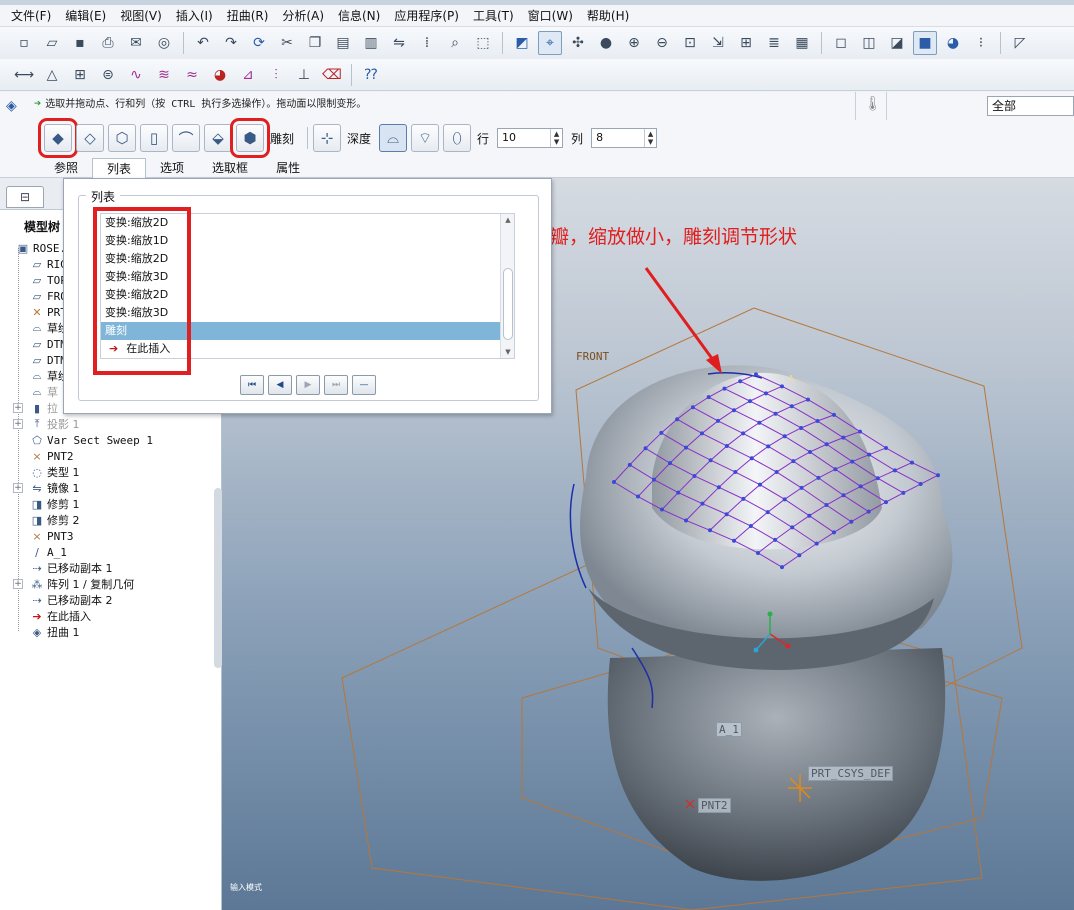 The width and height of the screenshot is (1074, 910). Describe the element at coordinates (231, 43) in the screenshot. I see `redo-icon: ↷` at that location.